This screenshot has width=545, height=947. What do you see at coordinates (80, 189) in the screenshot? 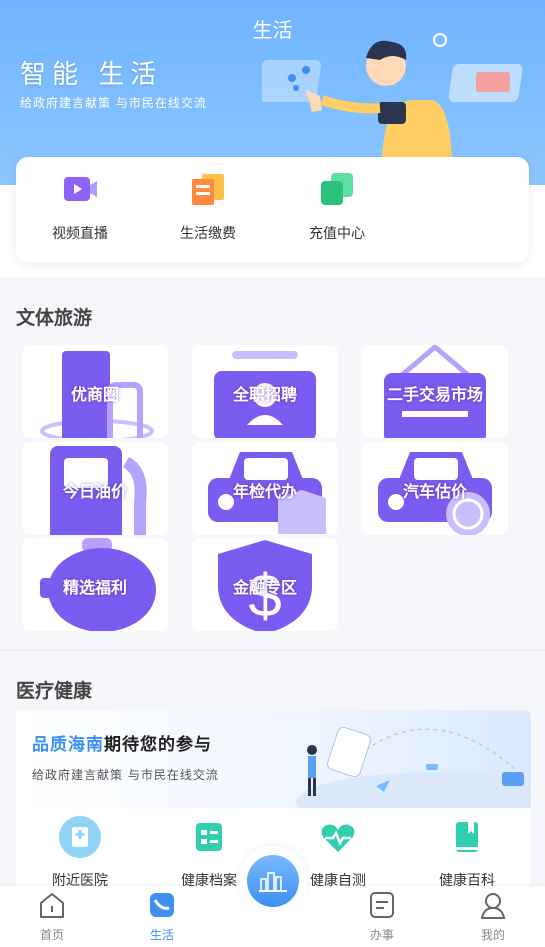
I see `video-live-icon` at bounding box center [80, 189].